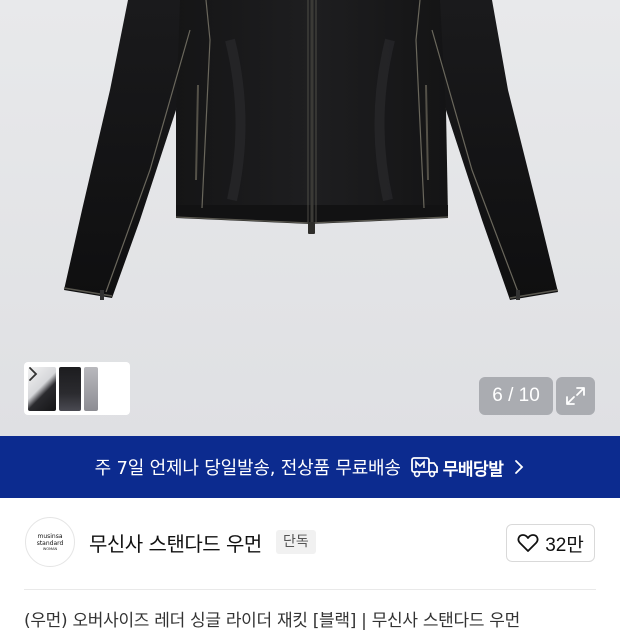 The height and width of the screenshot is (631, 620). What do you see at coordinates (247, 468) in the screenshot?
I see `banner-text: 주 7일 언제나 당일발송, 전상품 무료배송` at bounding box center [247, 468].